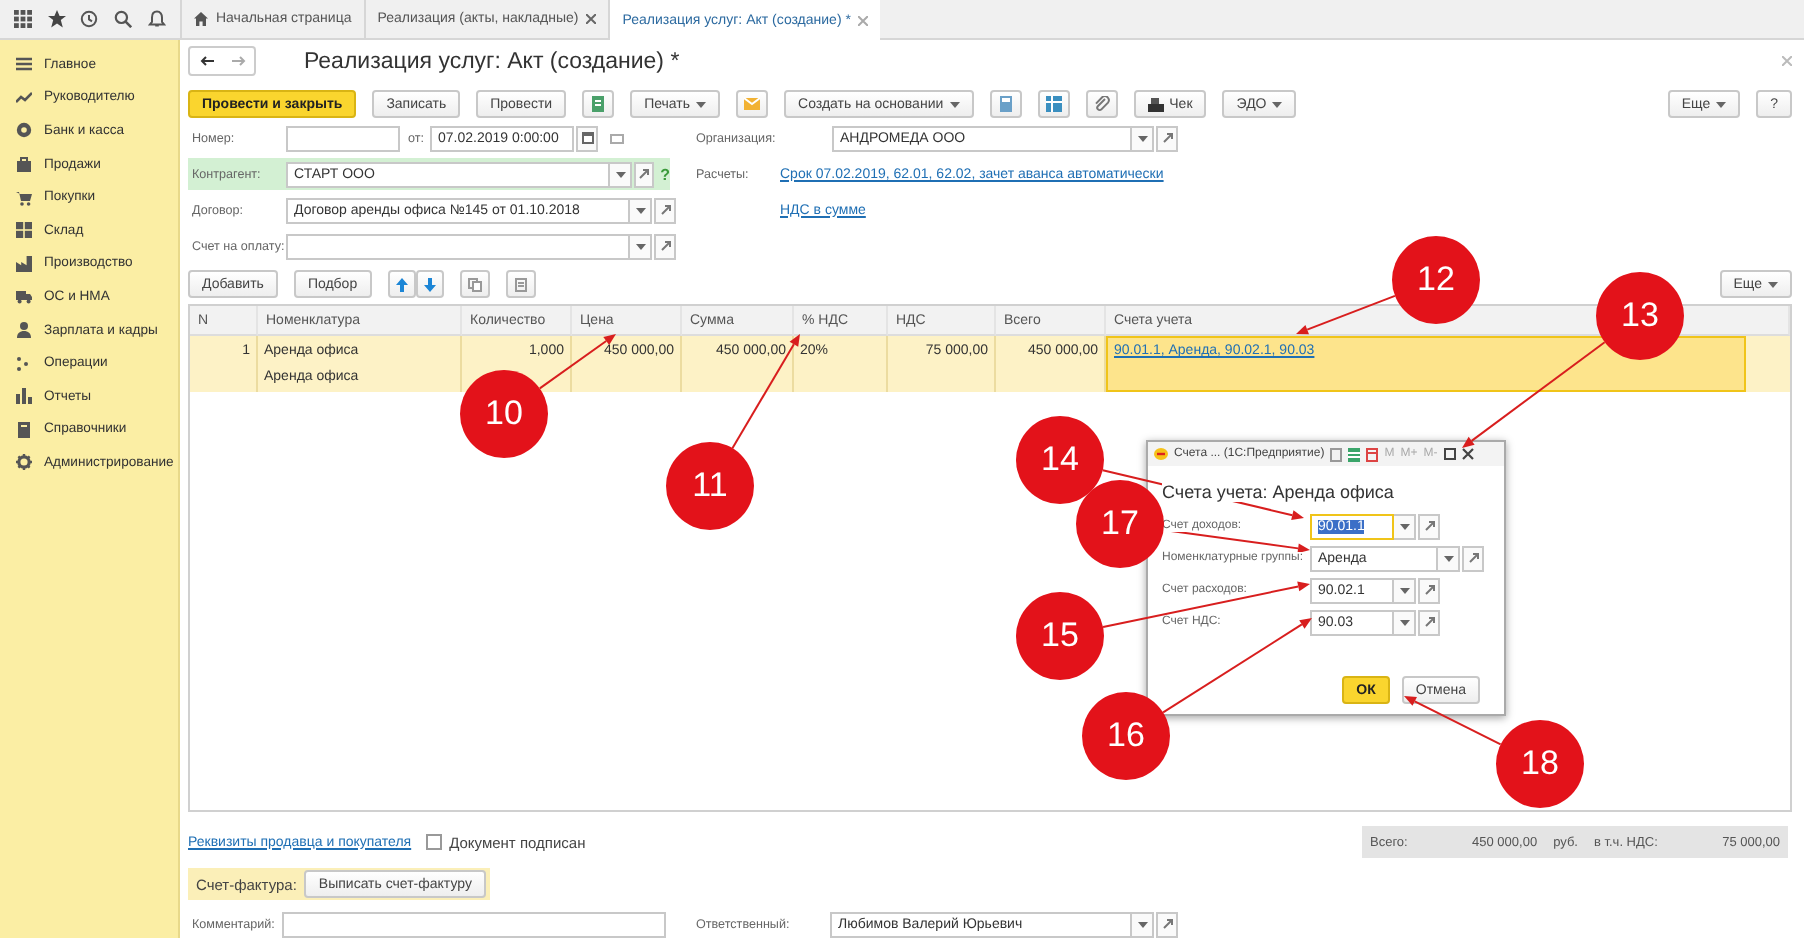 The image size is (1804, 938). What do you see at coordinates (617, 138) in the screenshot?
I see `select-period-icon` at bounding box center [617, 138].